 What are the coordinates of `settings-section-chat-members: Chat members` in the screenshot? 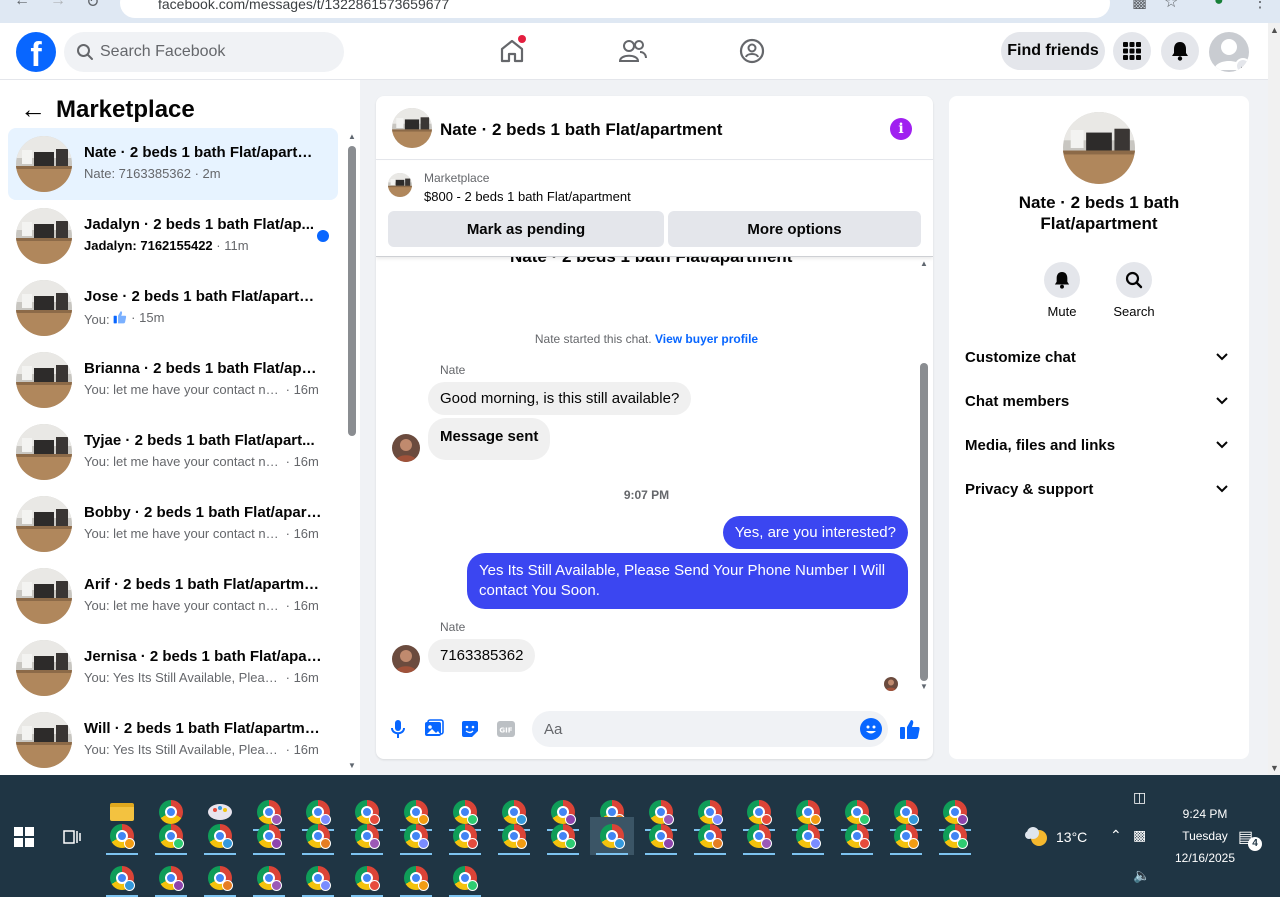 It's located at (1099, 402).